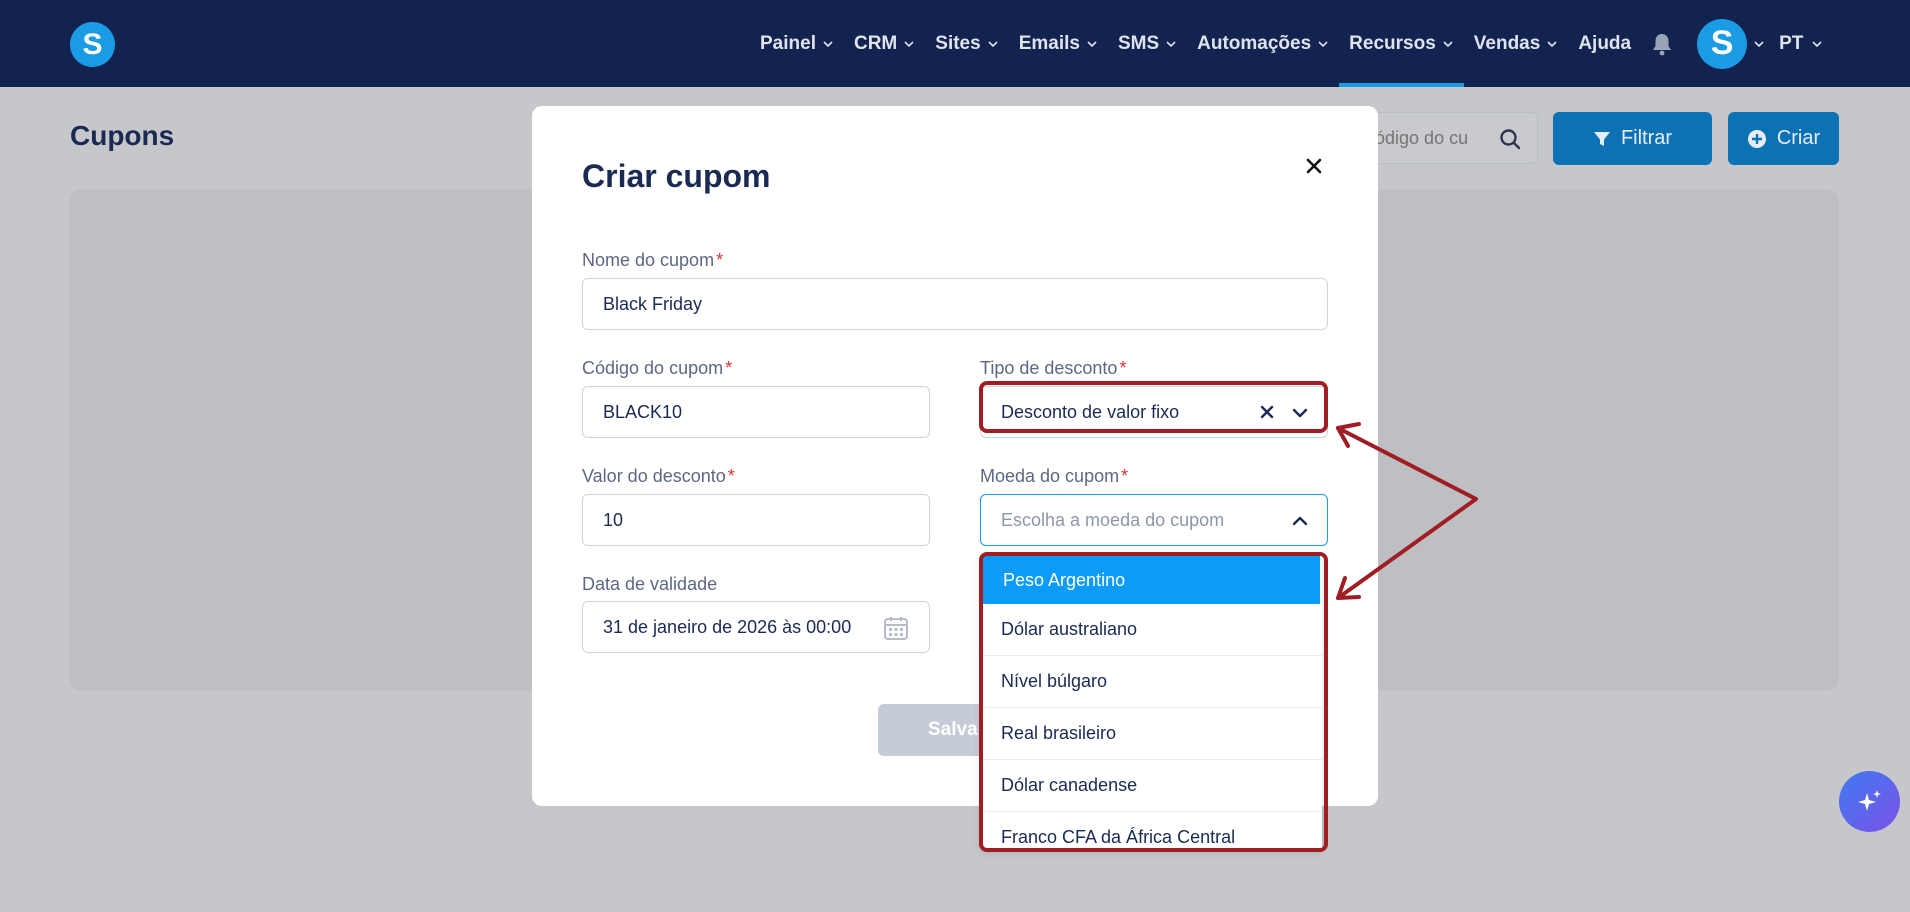  I want to click on expiry-date-input: 31 de janeiro de 2026 às 00:00, so click(756, 627).